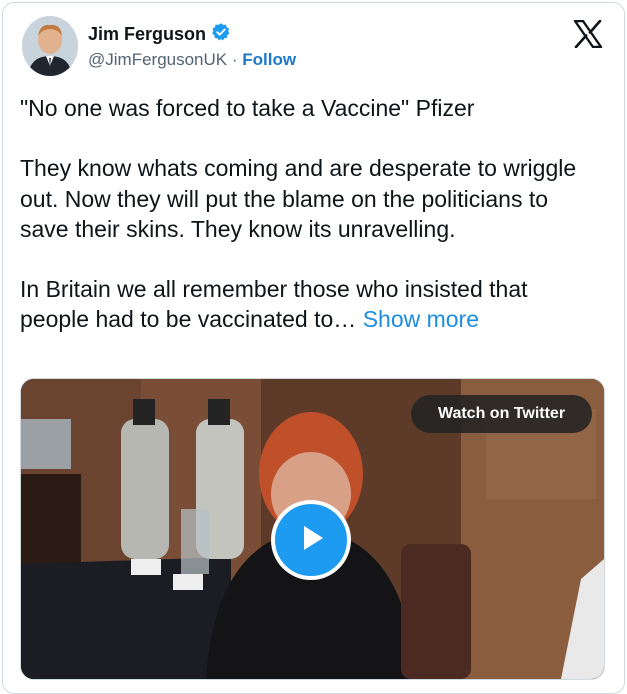  Describe the element at coordinates (588, 34) in the screenshot. I see `x-logo-icon` at that location.